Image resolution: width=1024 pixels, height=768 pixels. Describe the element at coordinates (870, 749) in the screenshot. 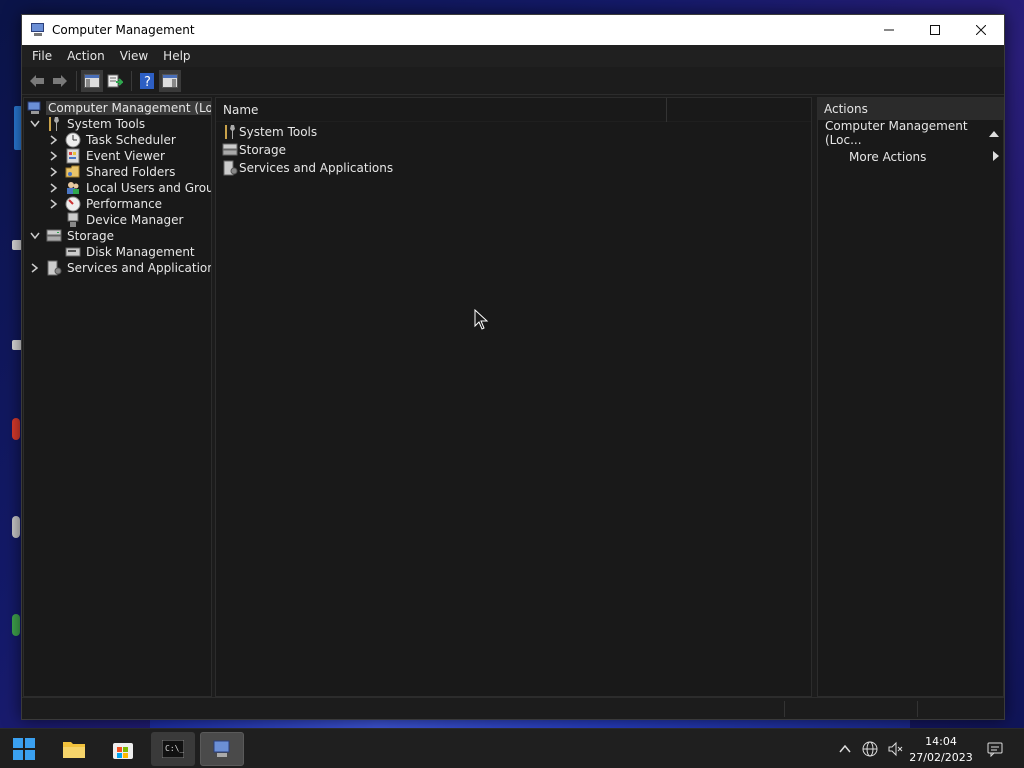

I see `network-globe-icon` at that location.